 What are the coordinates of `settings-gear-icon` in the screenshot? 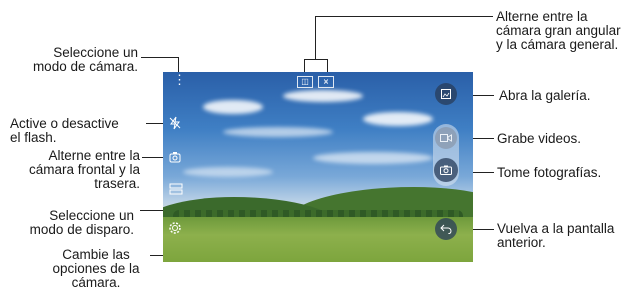 It's located at (175, 229).